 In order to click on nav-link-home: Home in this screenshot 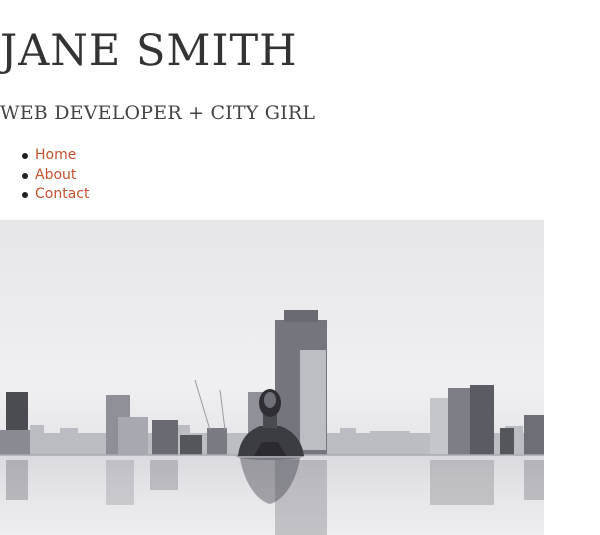, I will do `click(55, 155)`.